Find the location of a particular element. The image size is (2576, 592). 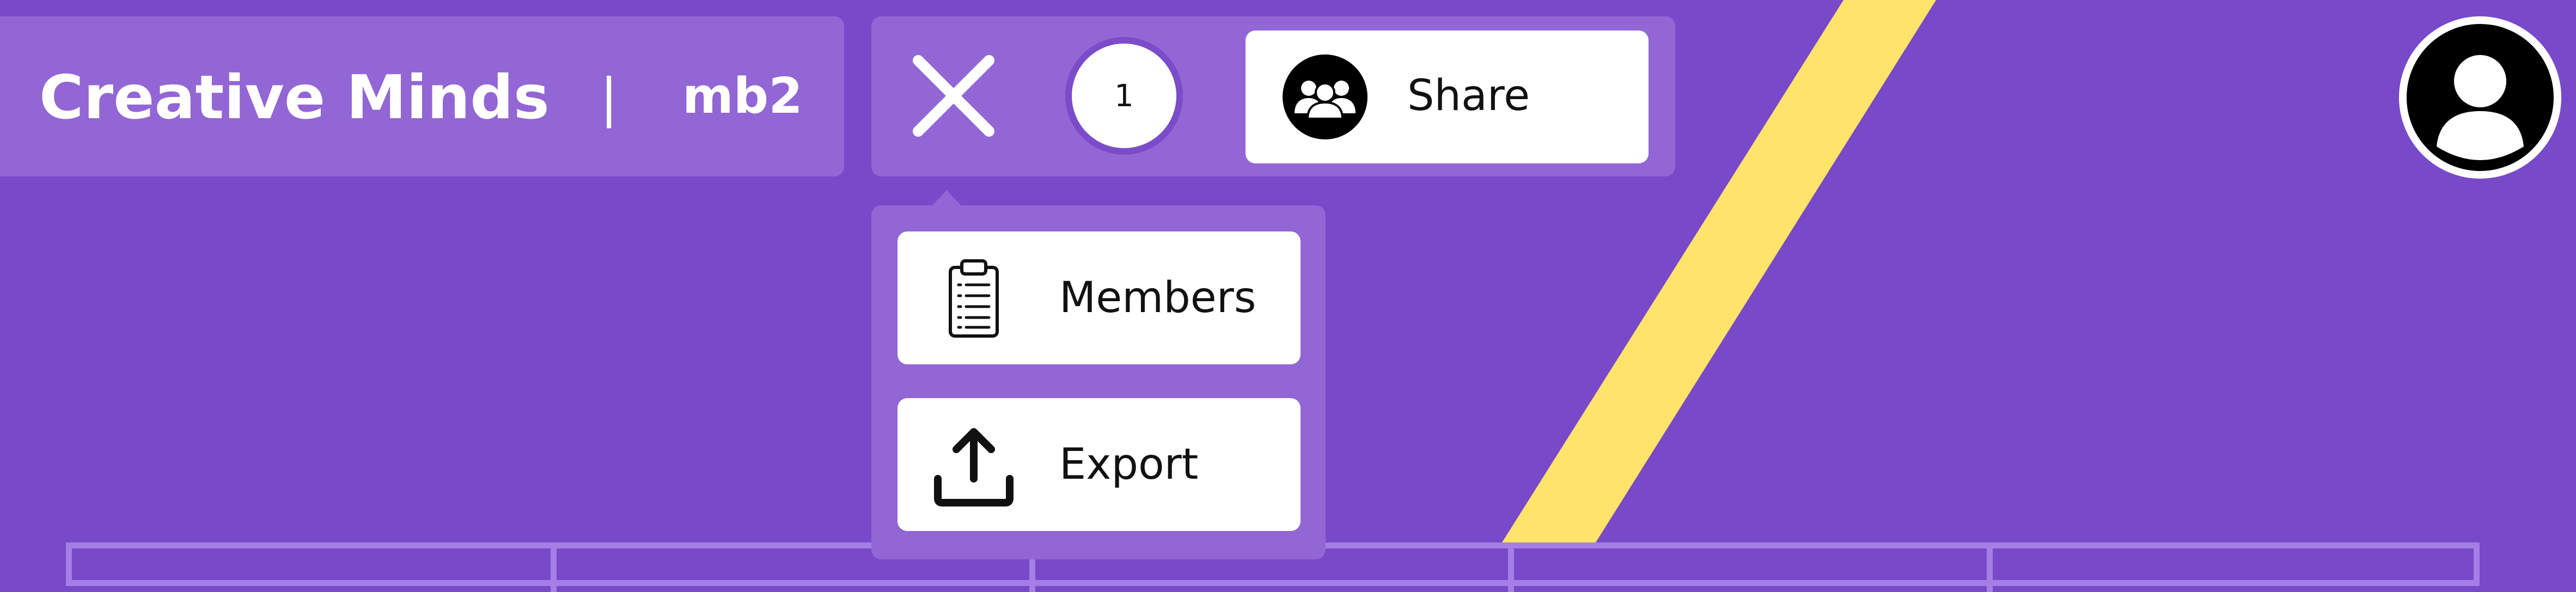

close-icon is located at coordinates (953, 96).